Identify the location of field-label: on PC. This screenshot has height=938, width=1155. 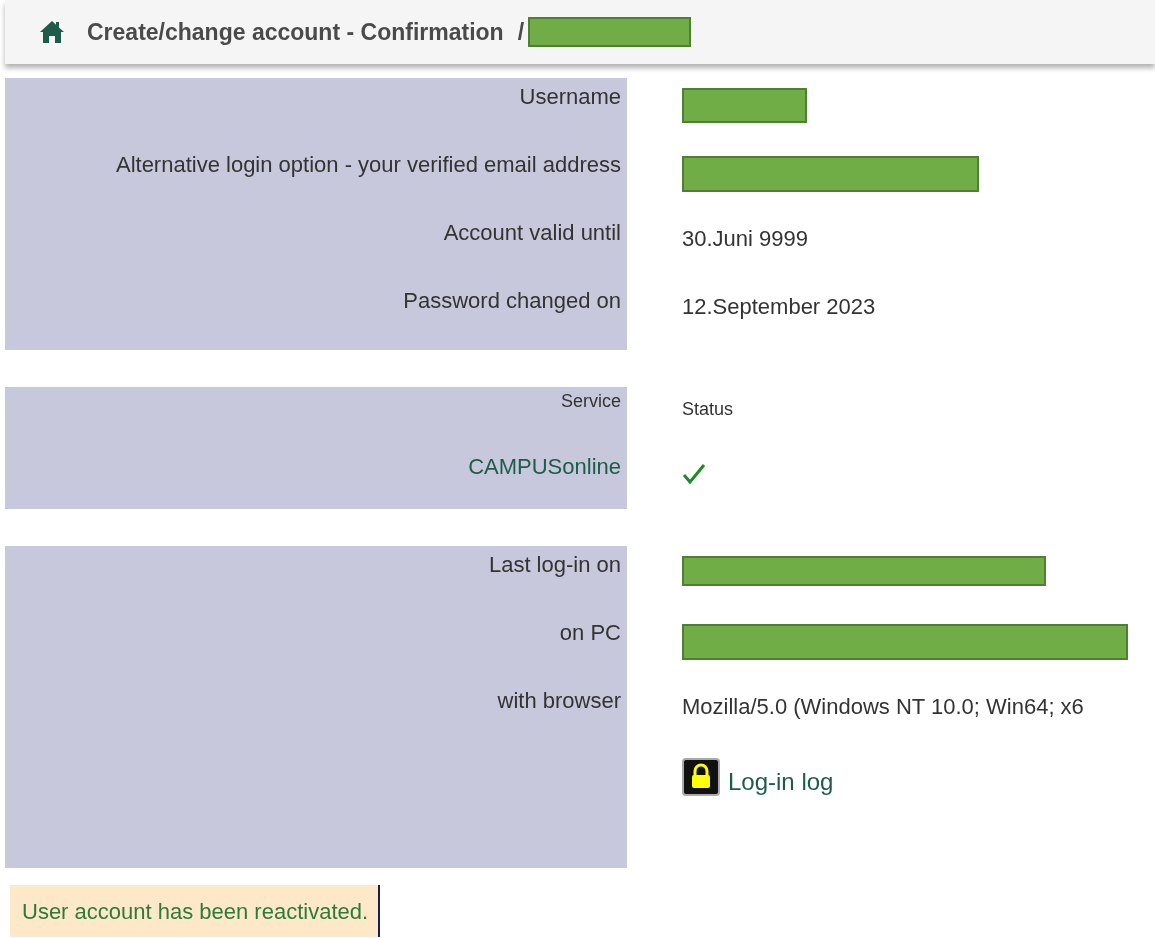
(589, 632).